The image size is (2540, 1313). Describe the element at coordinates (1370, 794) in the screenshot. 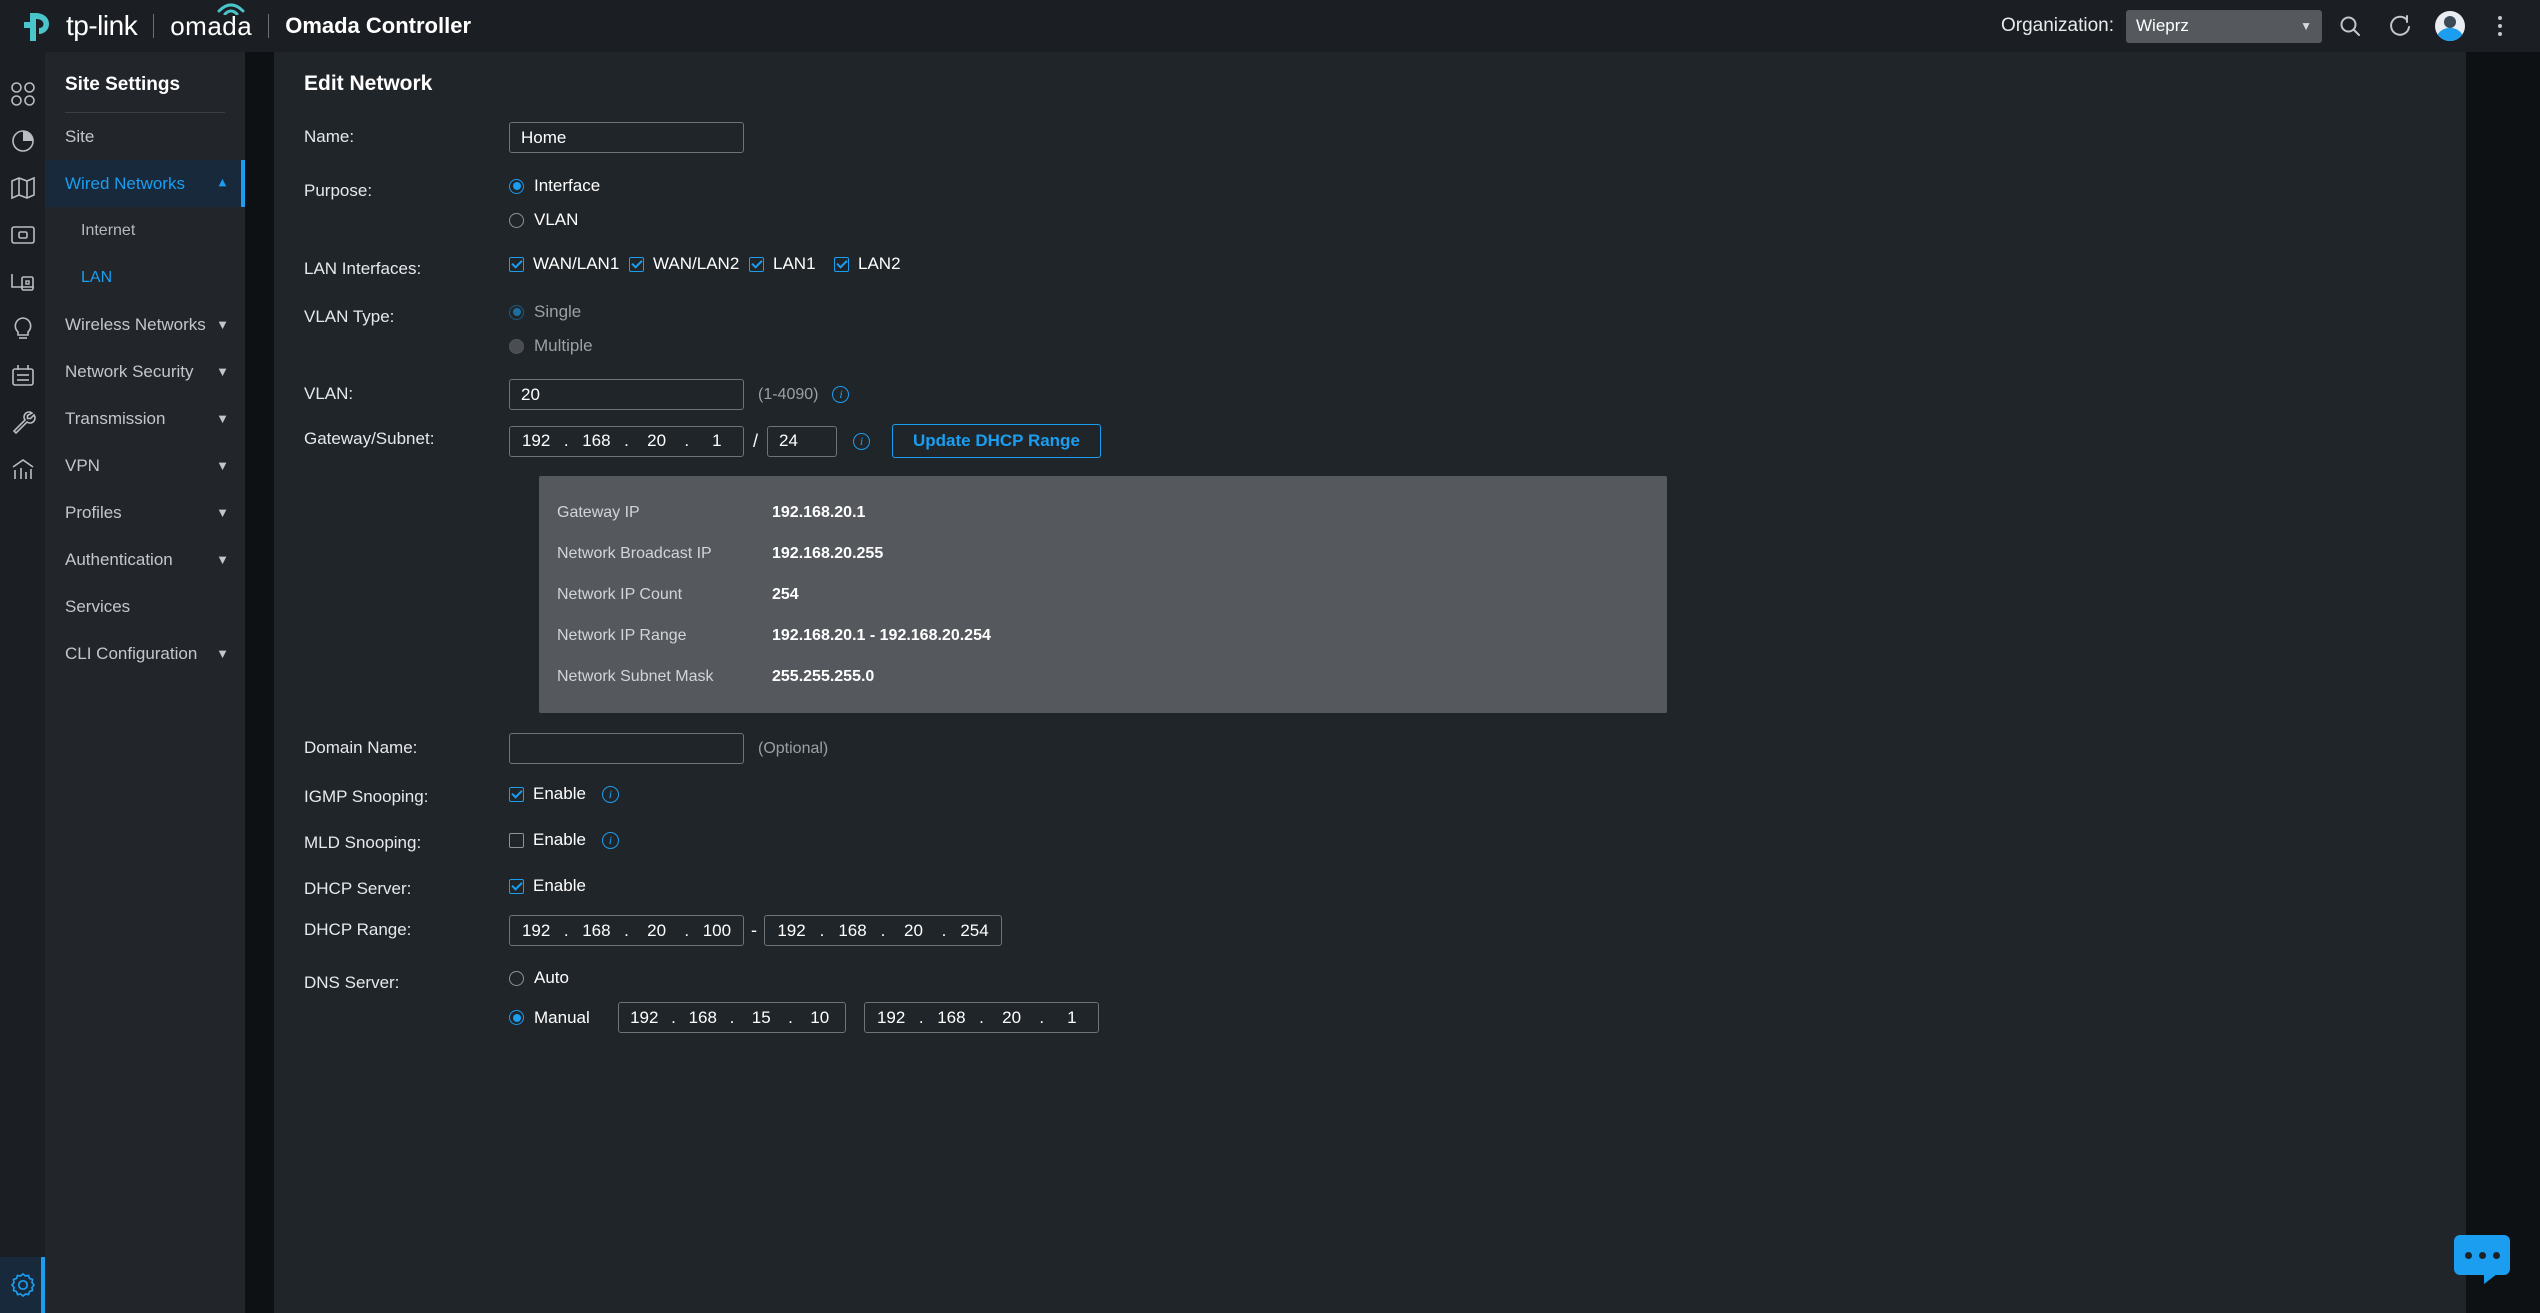

I see `field-row-igmp-snooping: IGMP Snooping: Enable i` at that location.